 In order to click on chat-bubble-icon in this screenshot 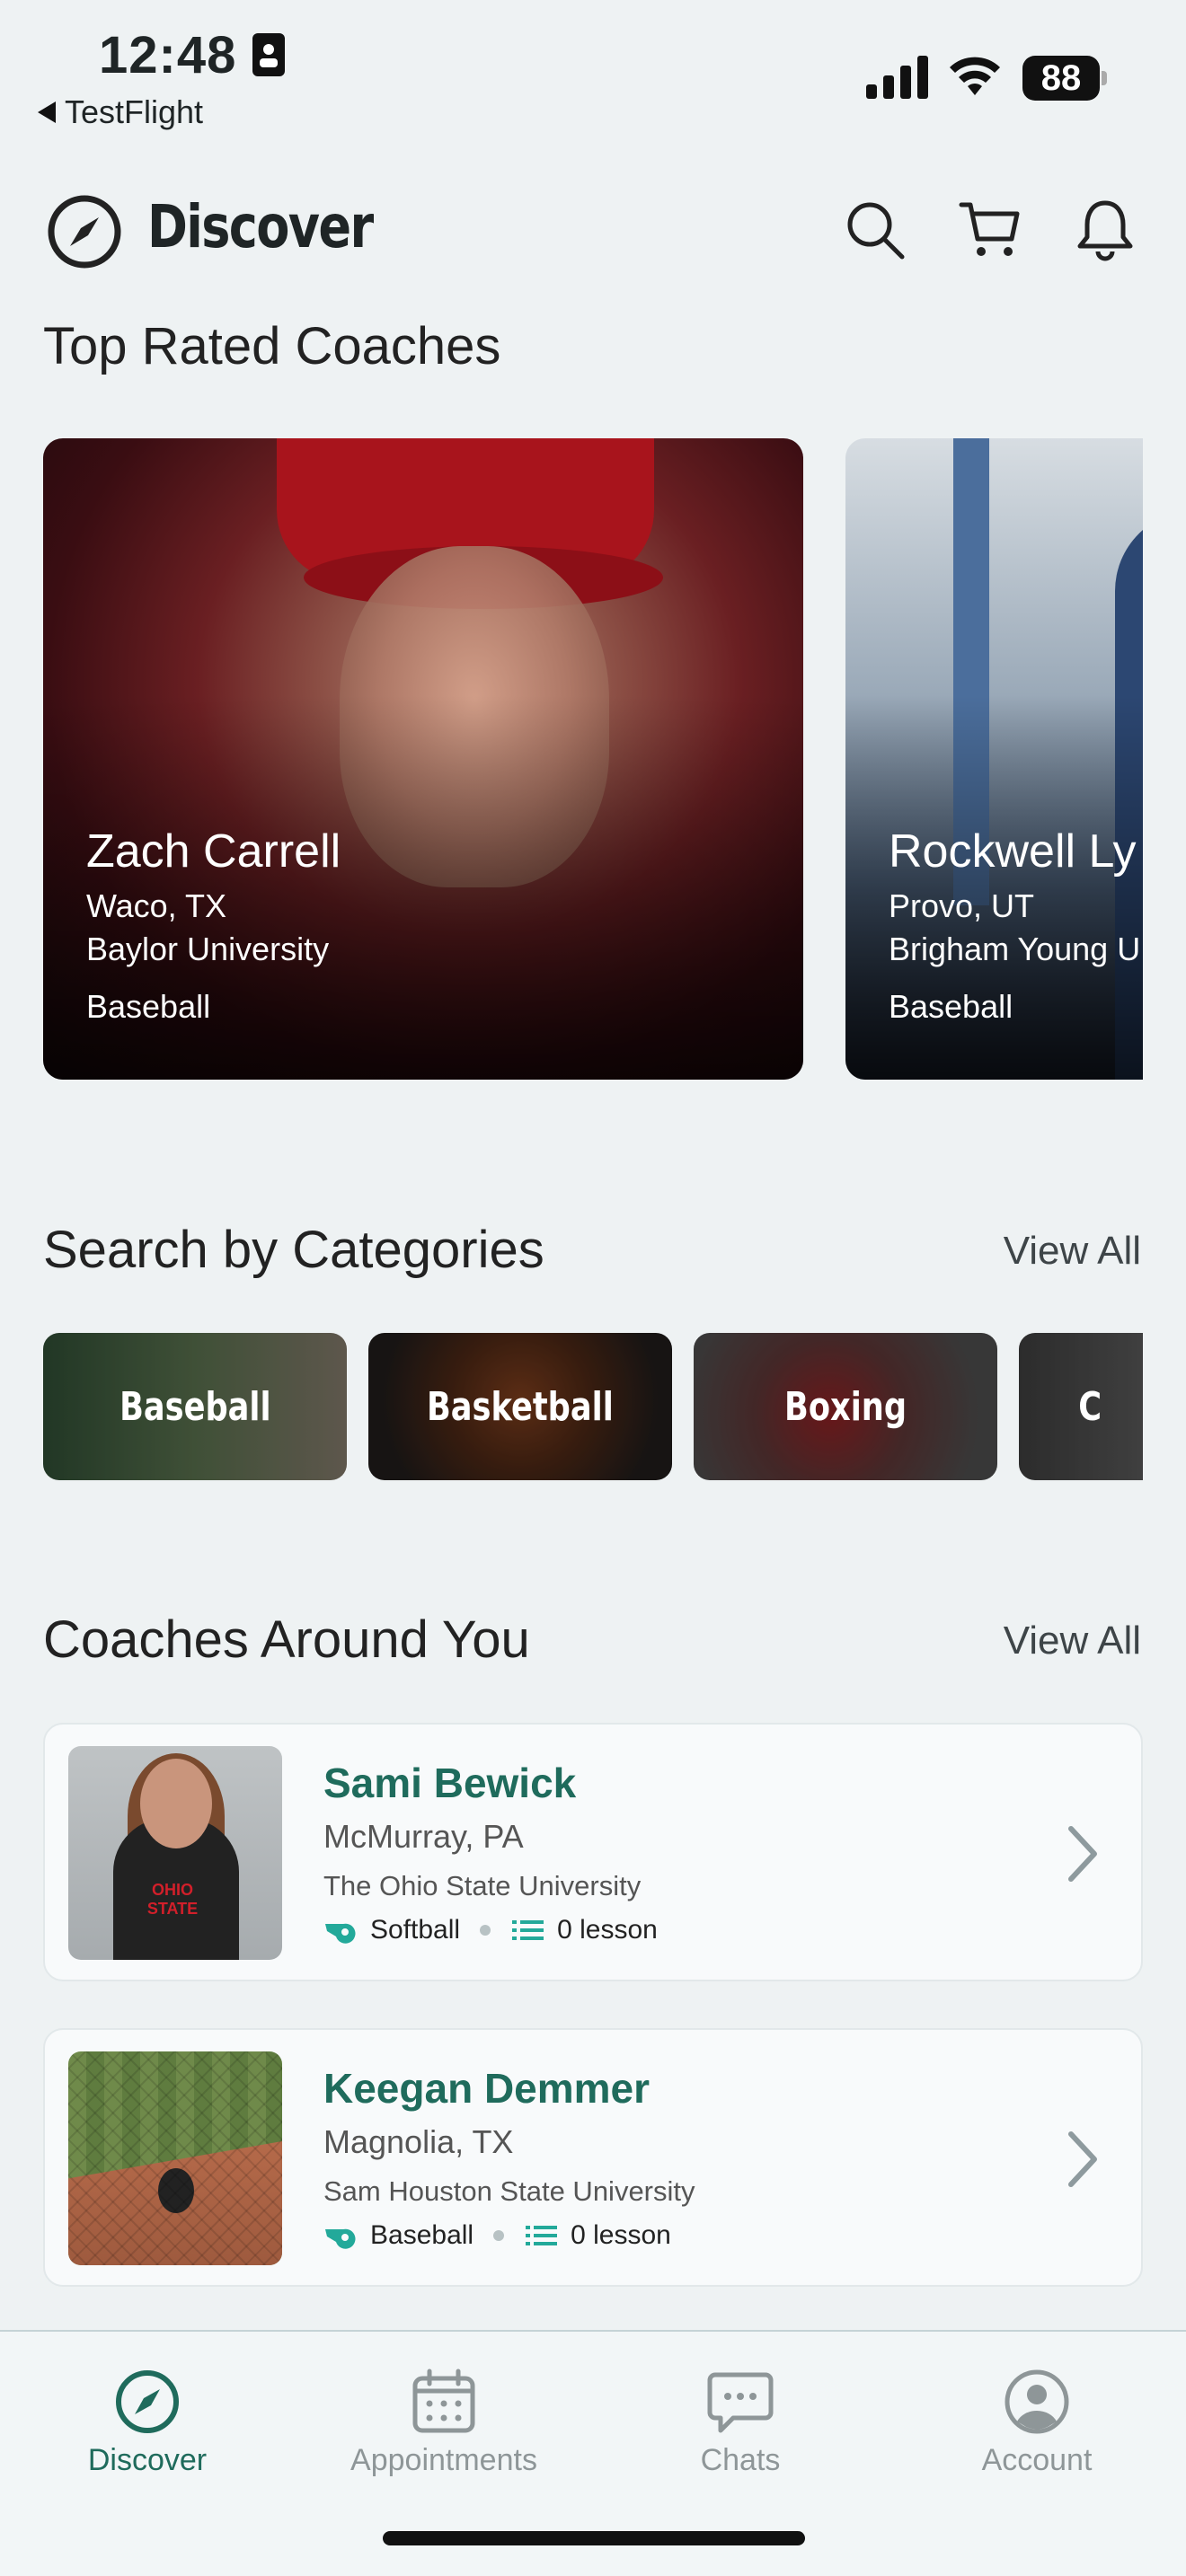, I will do `click(740, 2402)`.